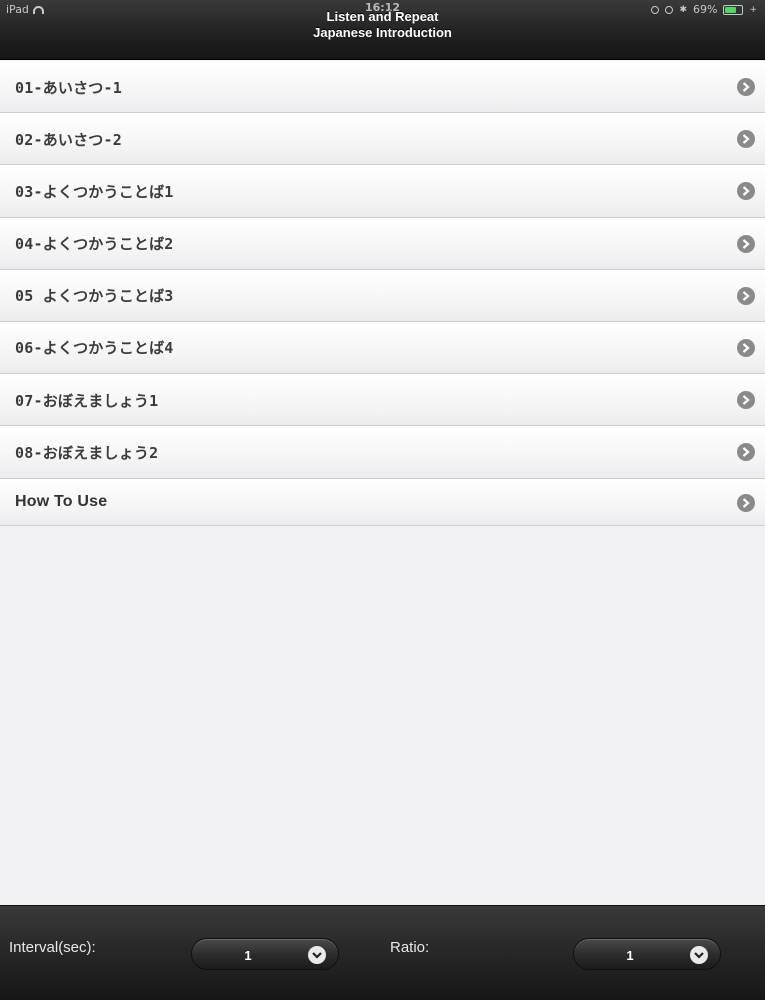 The height and width of the screenshot is (1000, 765). Describe the element at coordinates (382, 502) in the screenshot. I see `list-item-how-to-use: How To Use` at that location.